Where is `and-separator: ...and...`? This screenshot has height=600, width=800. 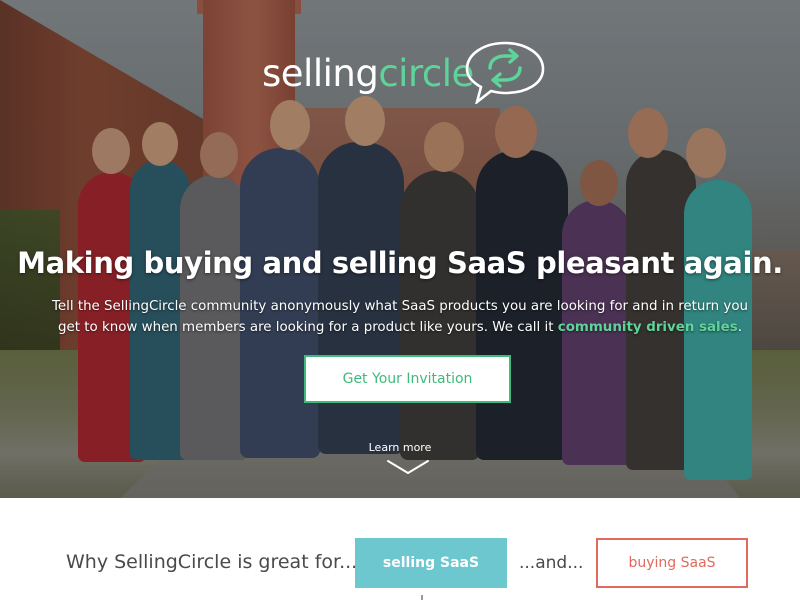
and-separator: ...and... is located at coordinates (551, 563).